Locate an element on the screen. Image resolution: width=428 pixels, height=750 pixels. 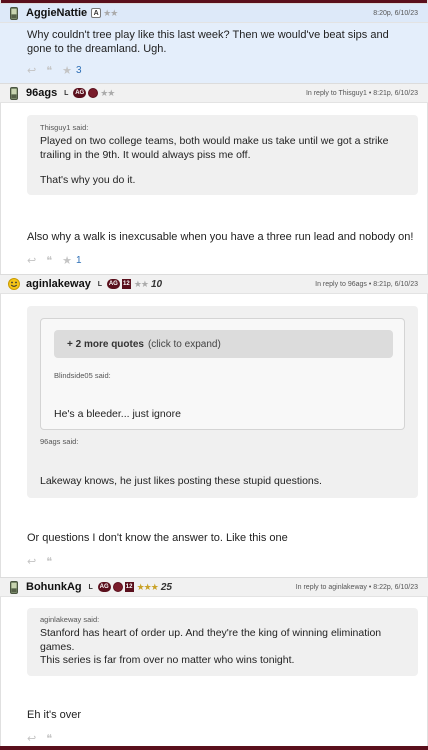
post-reply-meta: In reply to aginlakeway • 8:22p, 6/10/23 is located at coordinates (357, 587).